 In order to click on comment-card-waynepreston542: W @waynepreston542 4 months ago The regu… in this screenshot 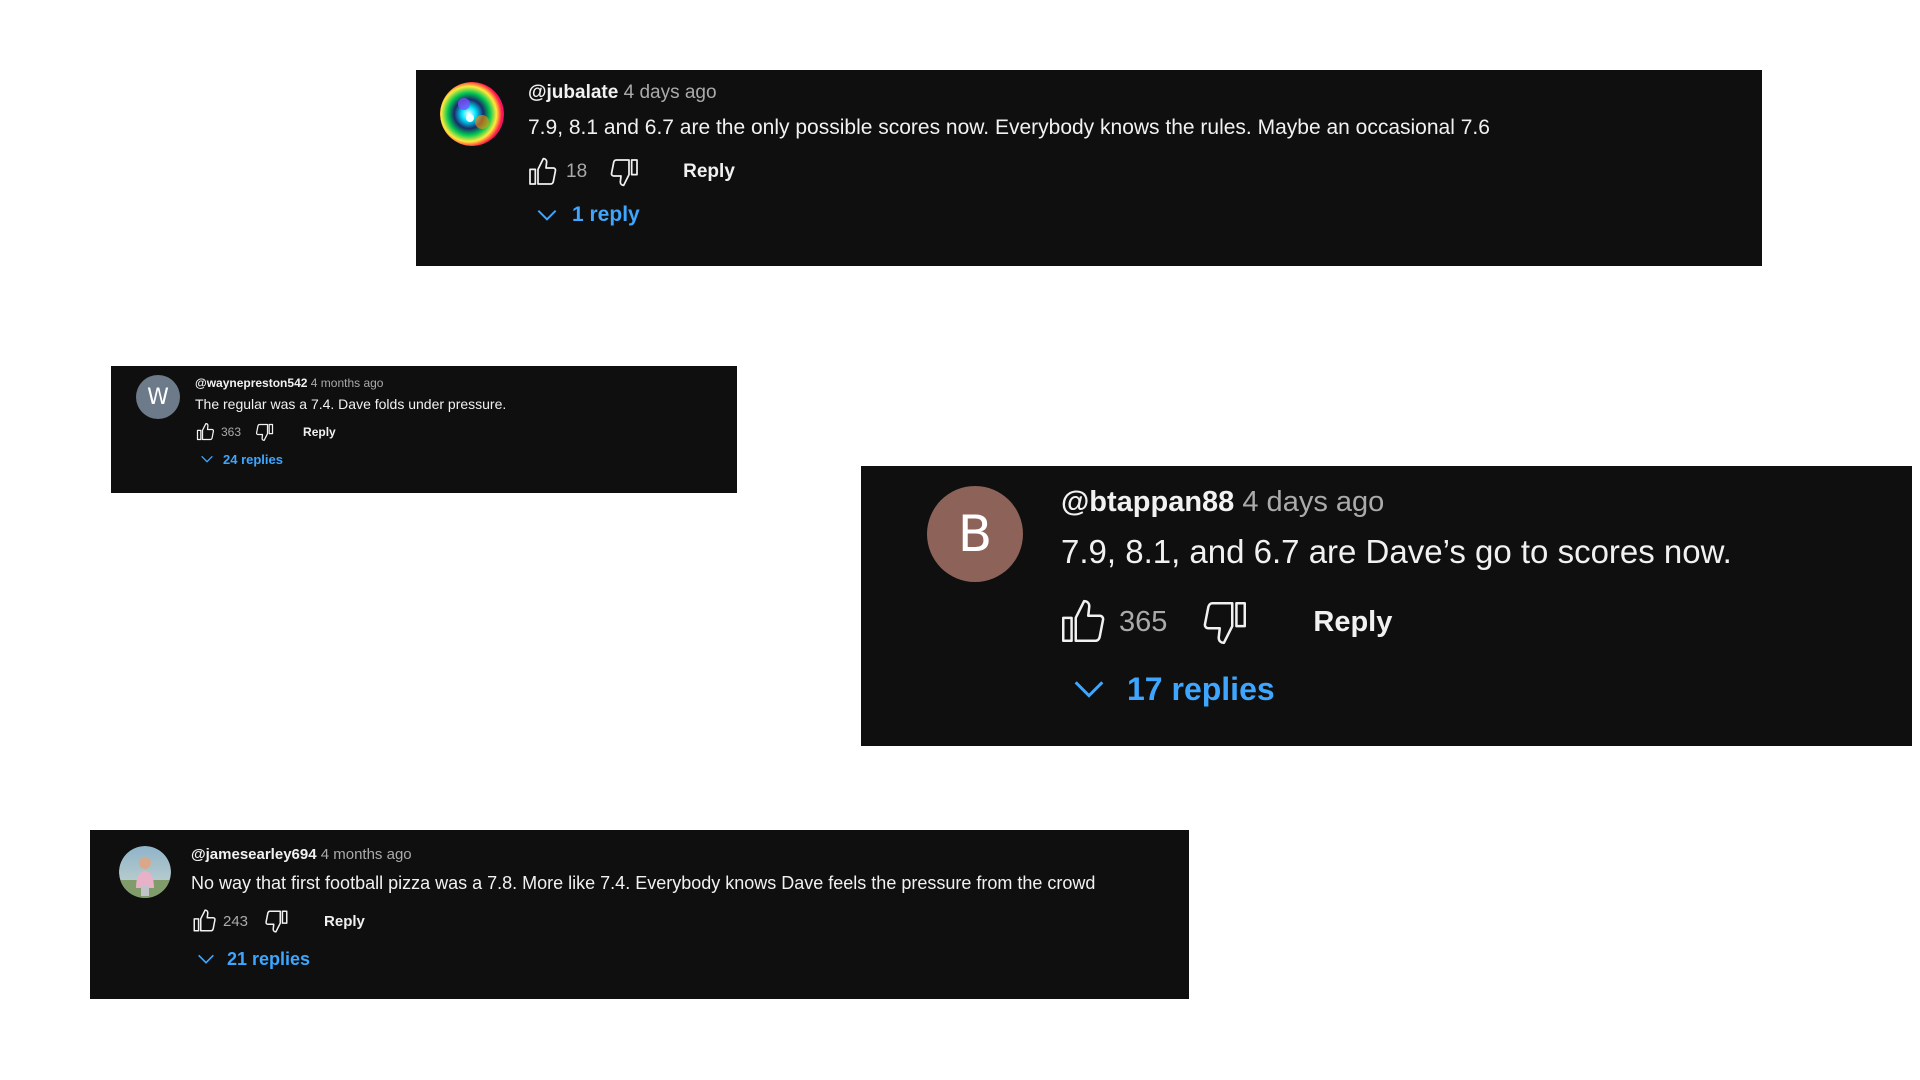, I will do `click(424, 429)`.